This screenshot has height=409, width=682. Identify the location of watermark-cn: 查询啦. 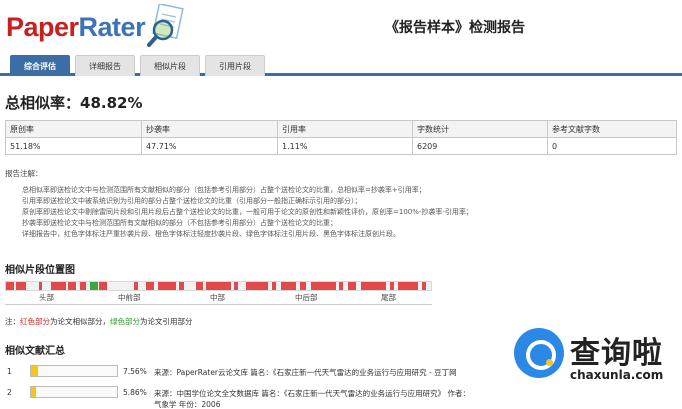
(616, 353).